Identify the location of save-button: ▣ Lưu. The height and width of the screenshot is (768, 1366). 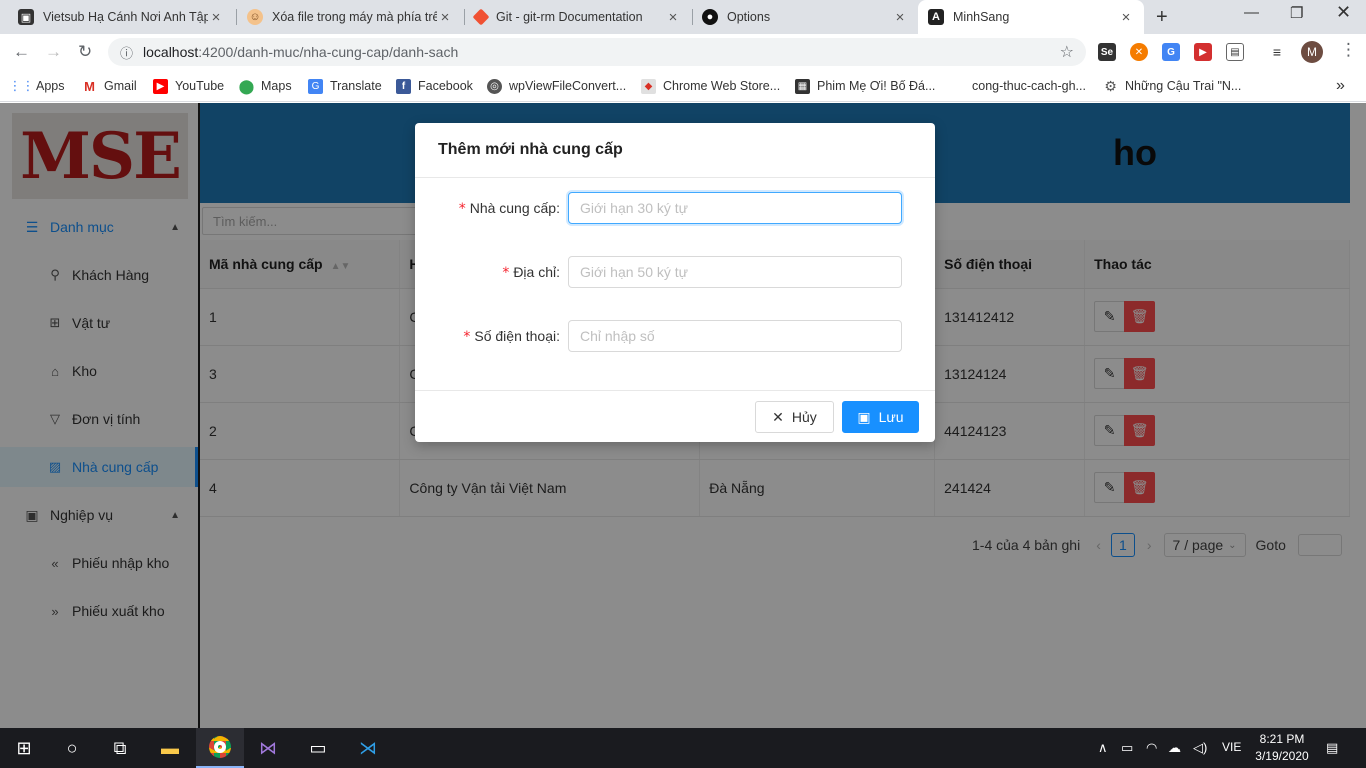
(880, 417).